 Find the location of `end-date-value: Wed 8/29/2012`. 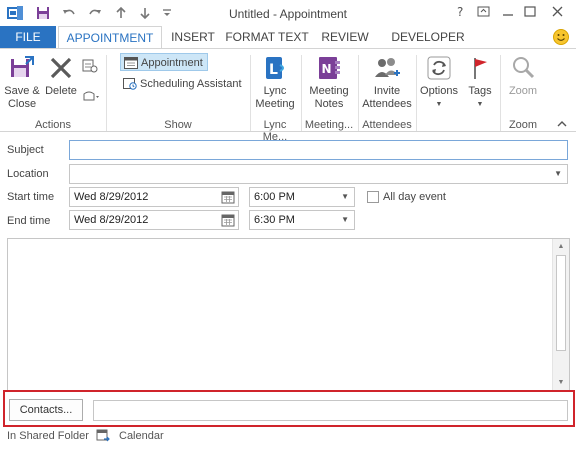

end-date-value: Wed 8/29/2012 is located at coordinates (111, 220).